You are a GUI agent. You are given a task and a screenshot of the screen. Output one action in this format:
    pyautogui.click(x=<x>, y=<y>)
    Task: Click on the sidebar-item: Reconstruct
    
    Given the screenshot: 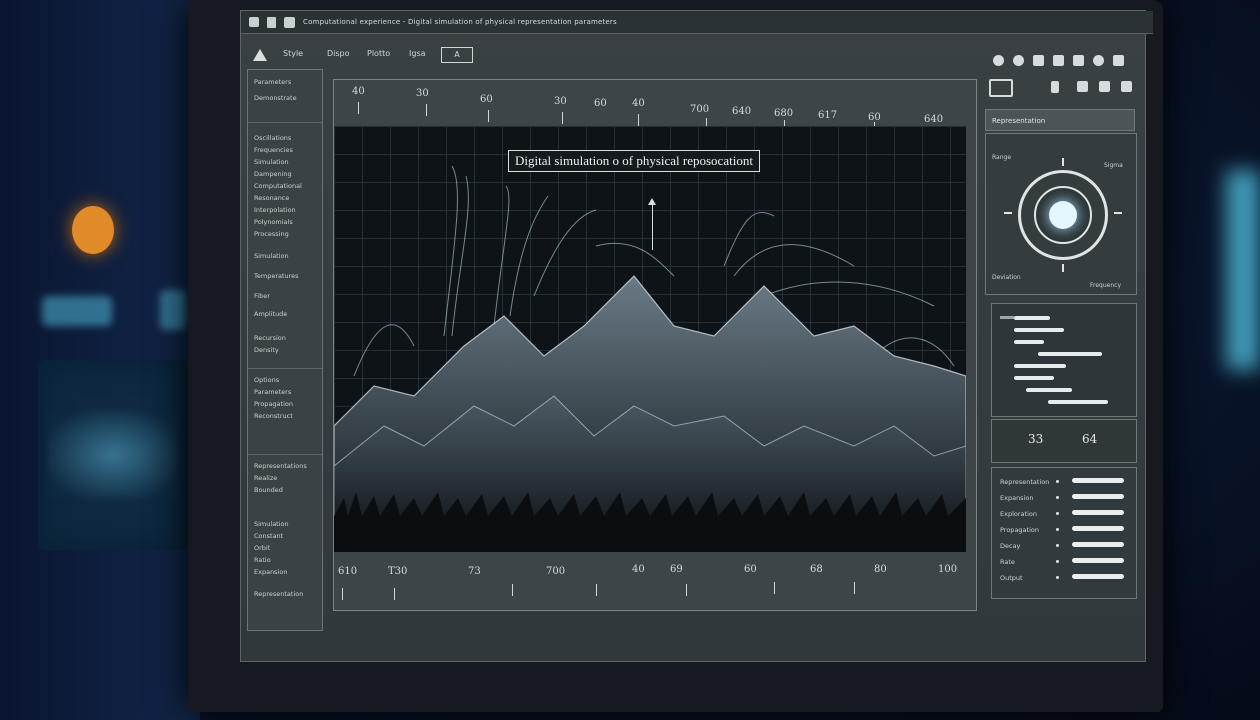 What is the action you would take?
    pyautogui.click(x=273, y=416)
    